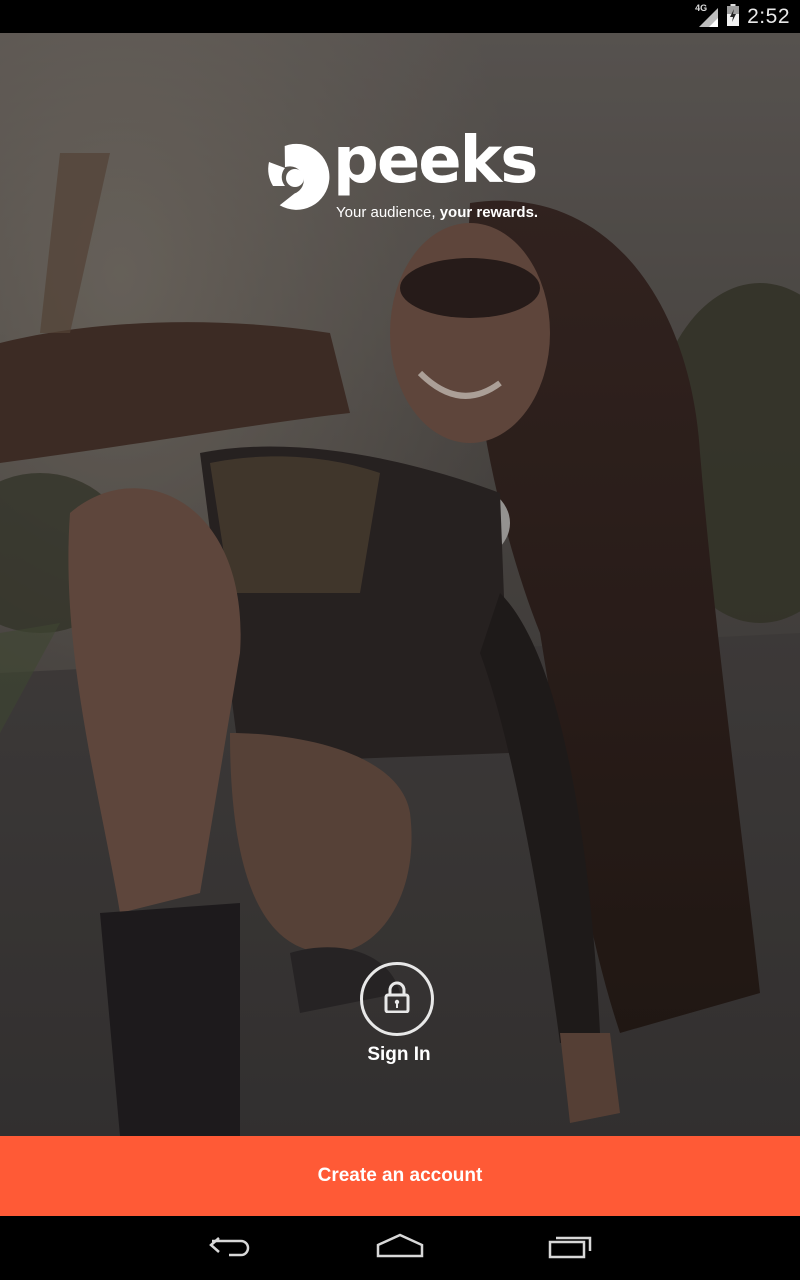 This screenshot has width=800, height=1280. I want to click on back-button, so click(230, 1248).